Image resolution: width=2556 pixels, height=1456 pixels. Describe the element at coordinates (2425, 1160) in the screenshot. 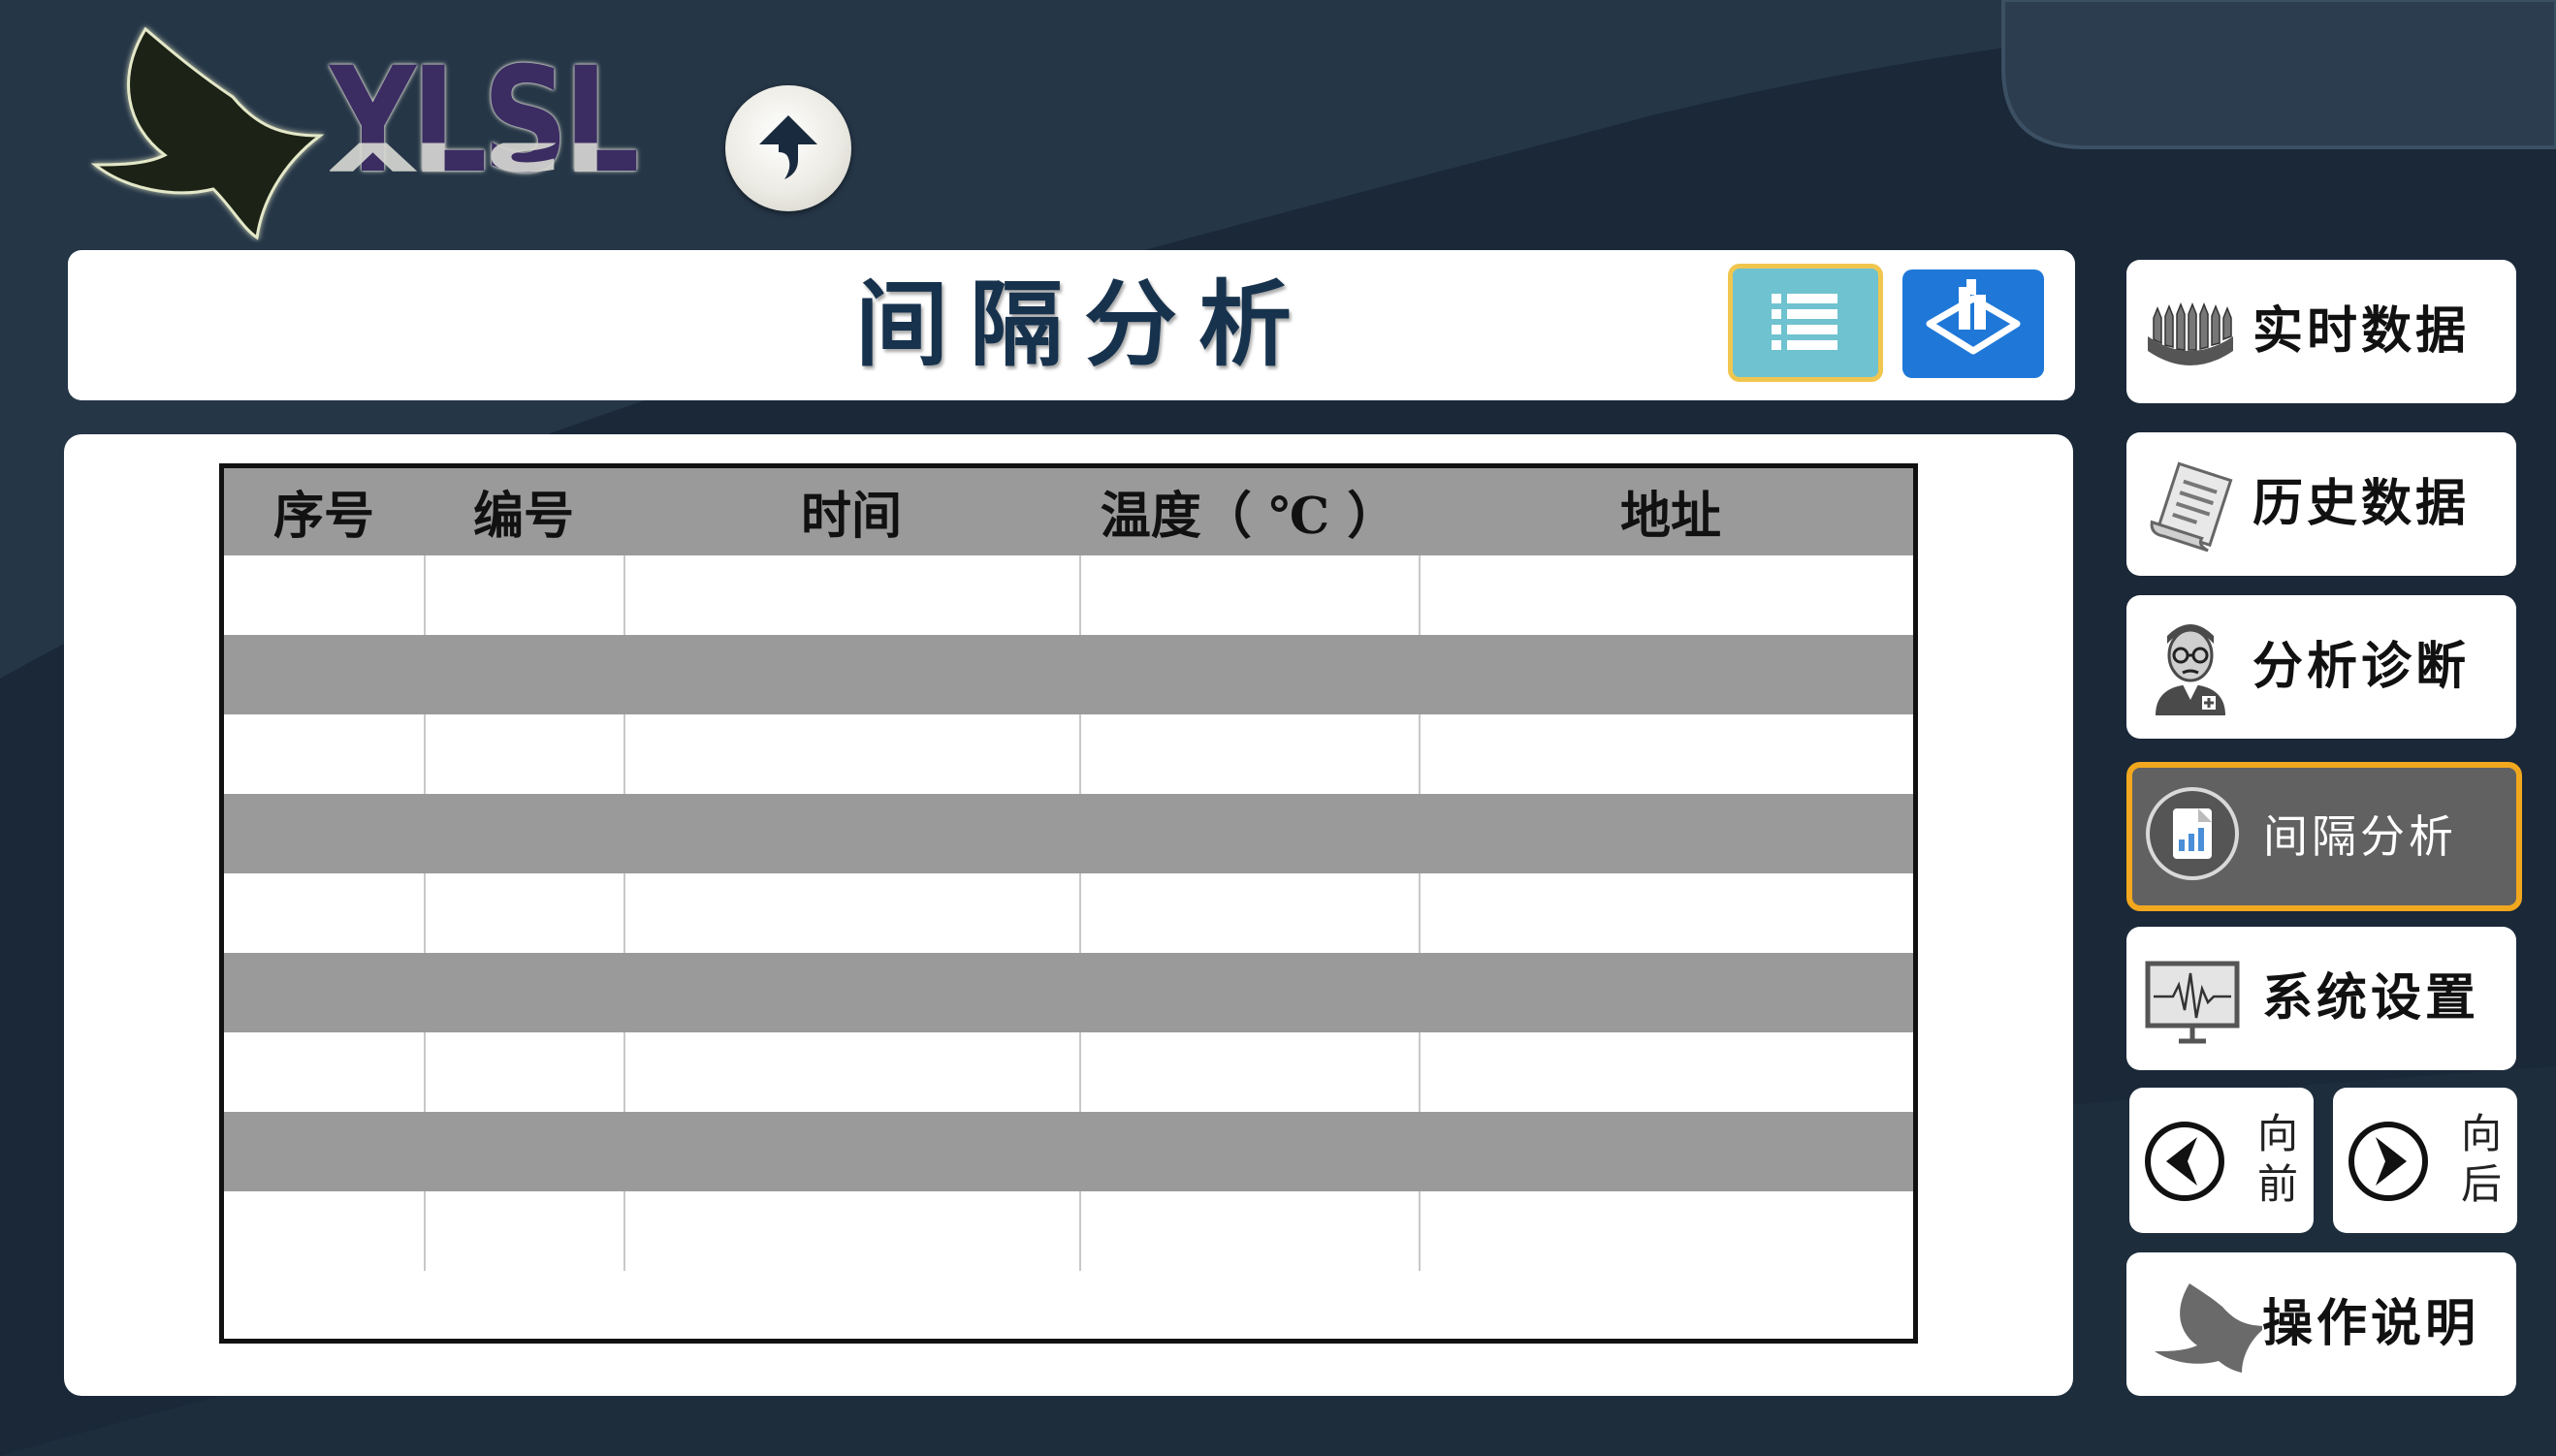

I see `next-button: 向后` at that location.